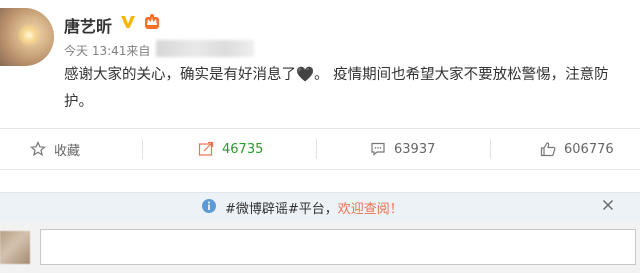 The image size is (640, 273). I want to click on rumor-notice-bar: #微博辟谣#平台，欢迎查阅！, so click(320, 207).